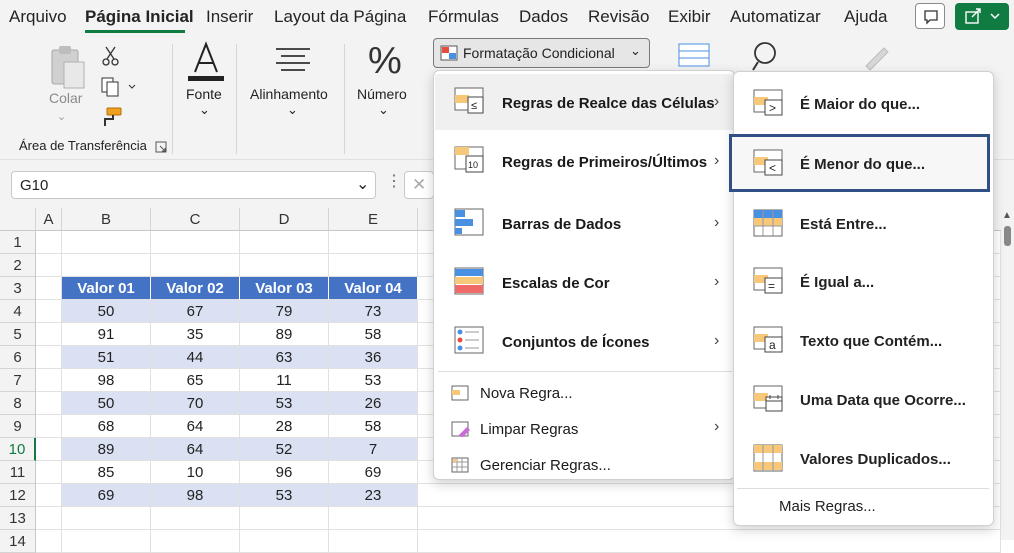  I want to click on alignment-icon, so click(293, 60).